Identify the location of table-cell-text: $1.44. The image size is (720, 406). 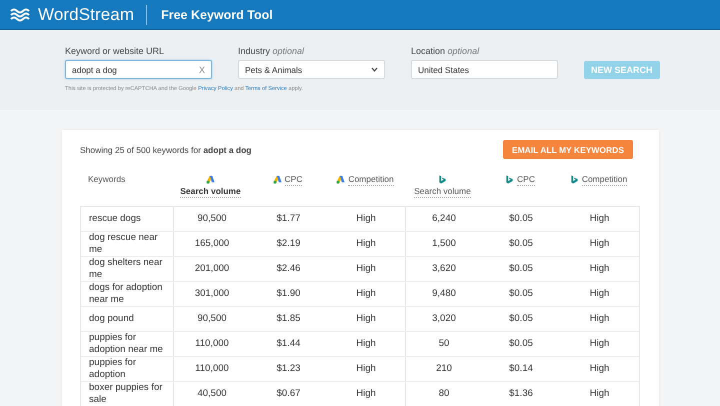
(289, 344).